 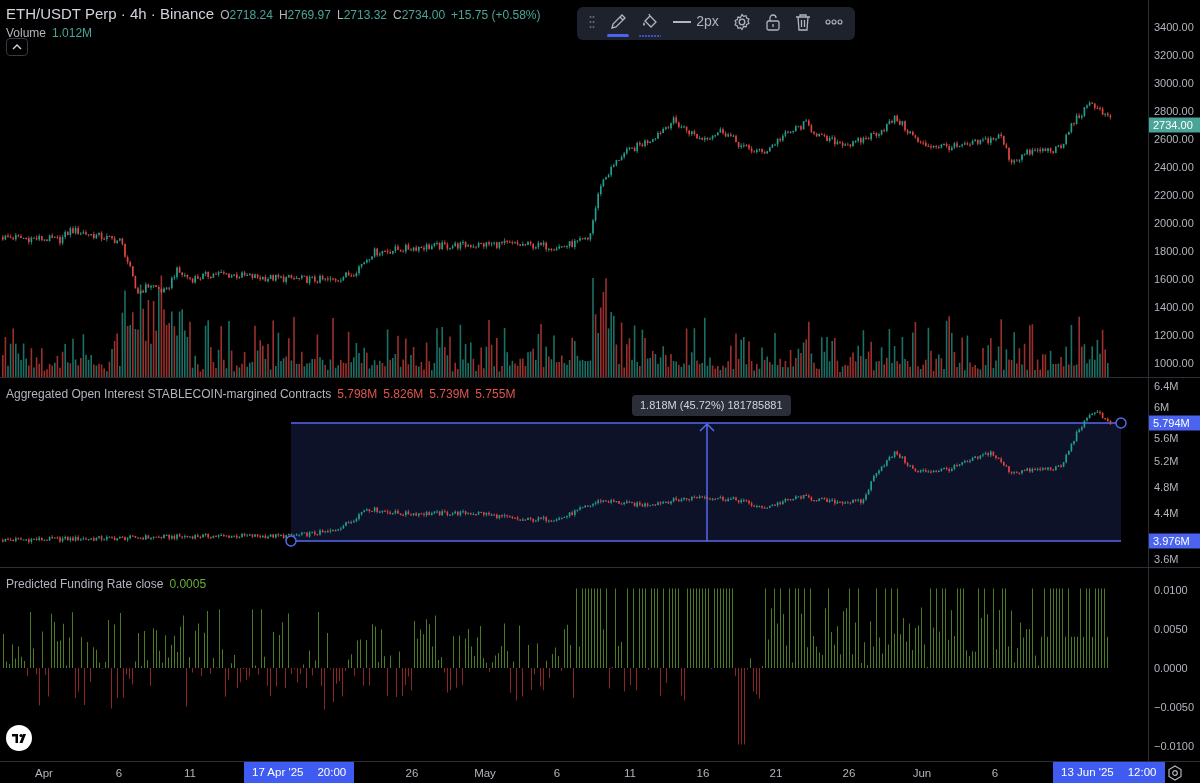 What do you see at coordinates (706, 482) in the screenshot?
I see `measure-area` at bounding box center [706, 482].